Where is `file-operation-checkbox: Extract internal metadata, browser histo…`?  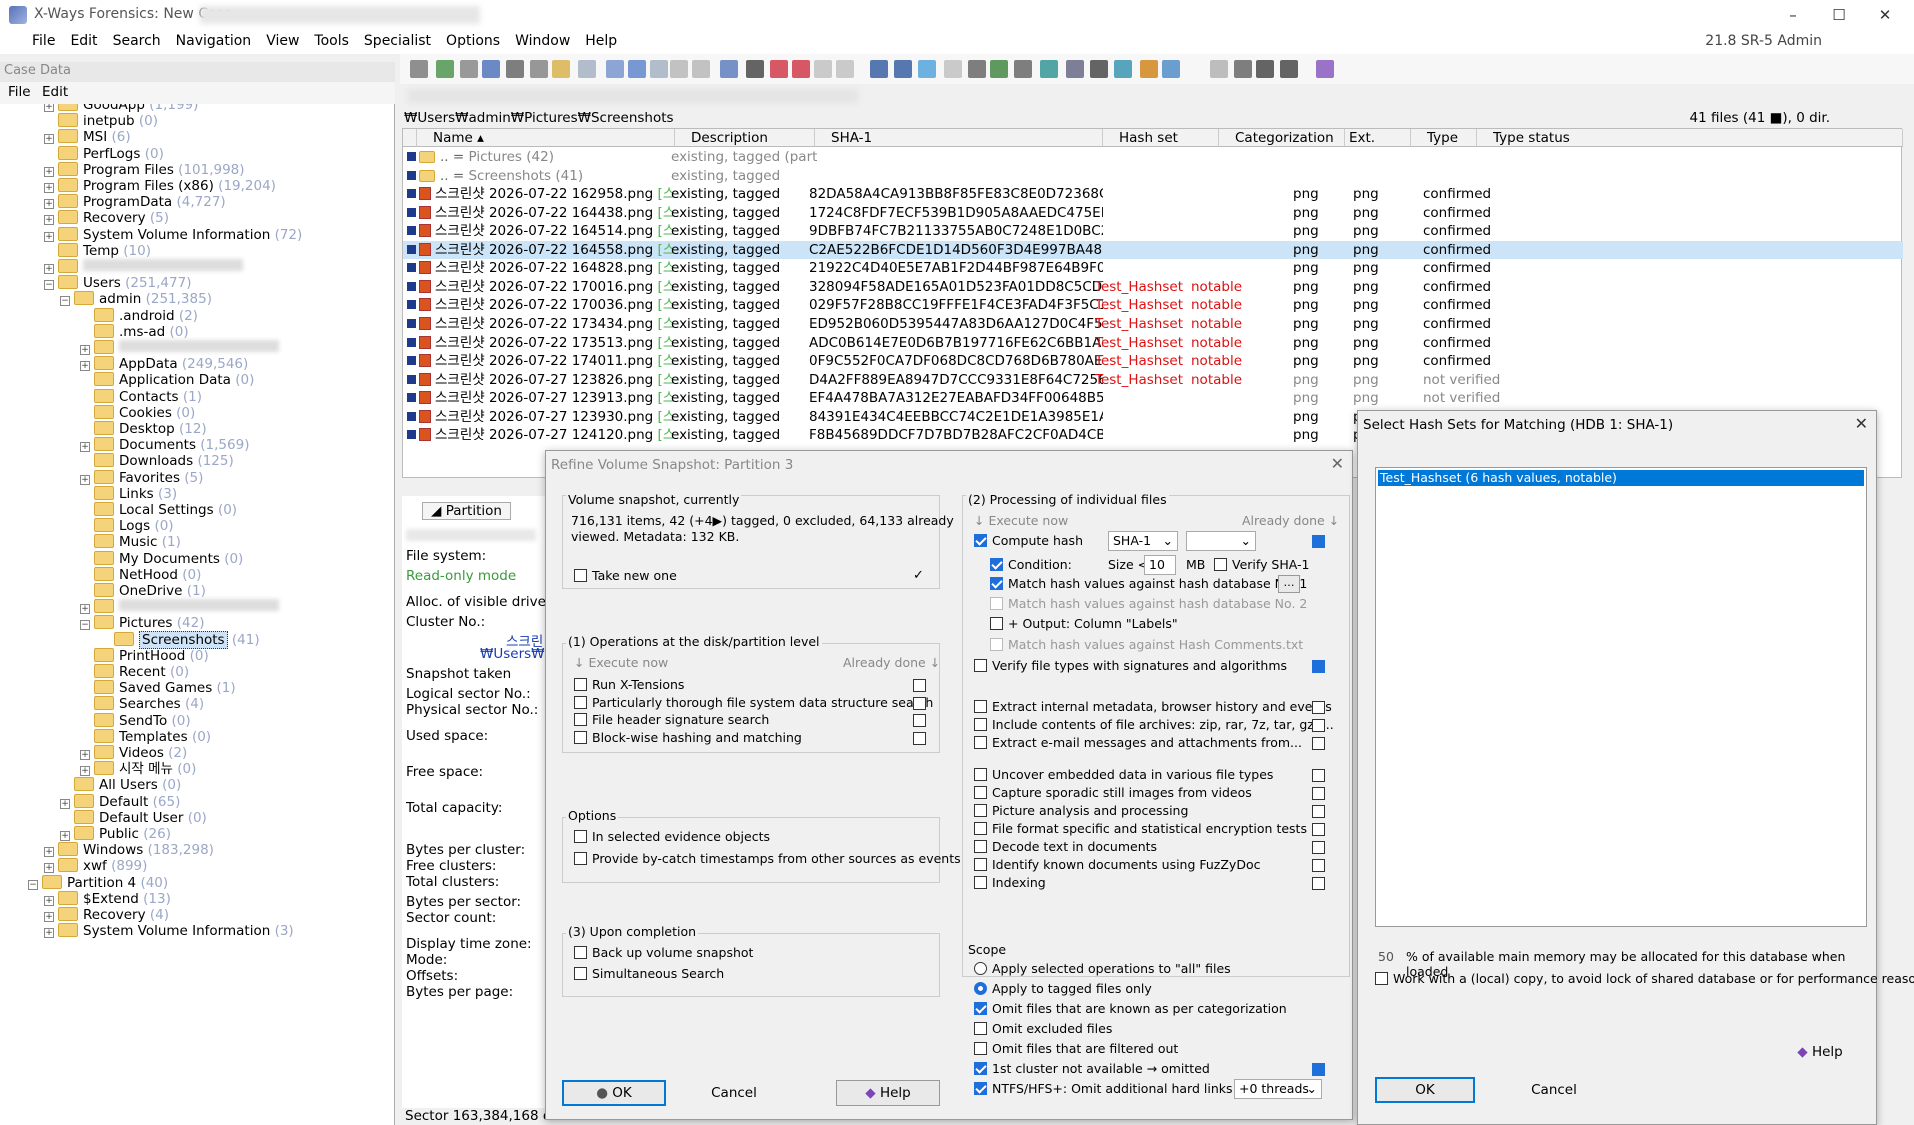 file-operation-checkbox: Extract internal metadata, browser histo… is located at coordinates (1153, 706).